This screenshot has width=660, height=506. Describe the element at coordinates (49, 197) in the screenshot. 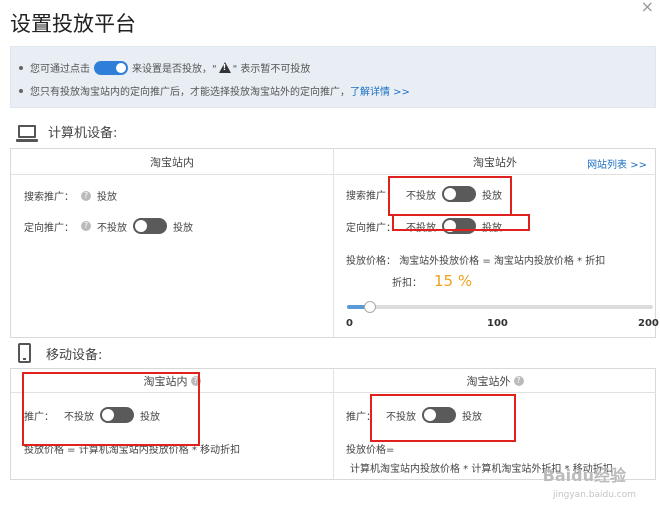

I see `row-label: 搜索推广：` at that location.